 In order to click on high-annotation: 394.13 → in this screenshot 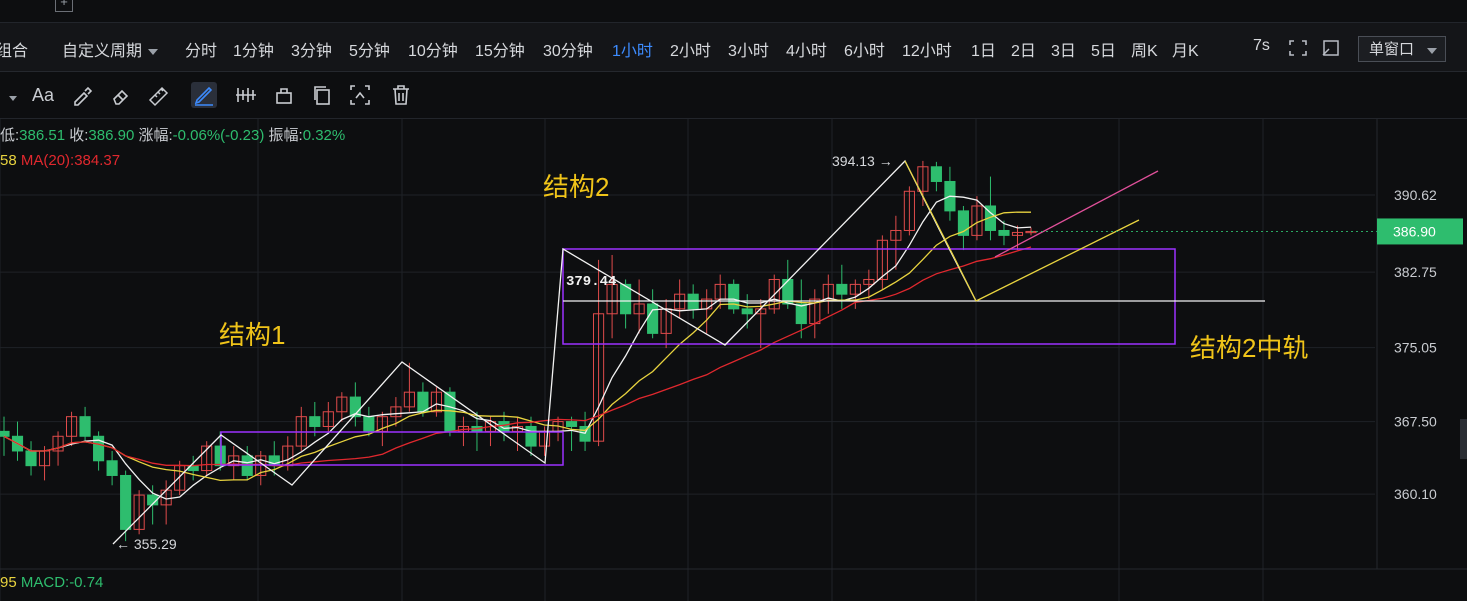, I will do `click(862, 161)`.